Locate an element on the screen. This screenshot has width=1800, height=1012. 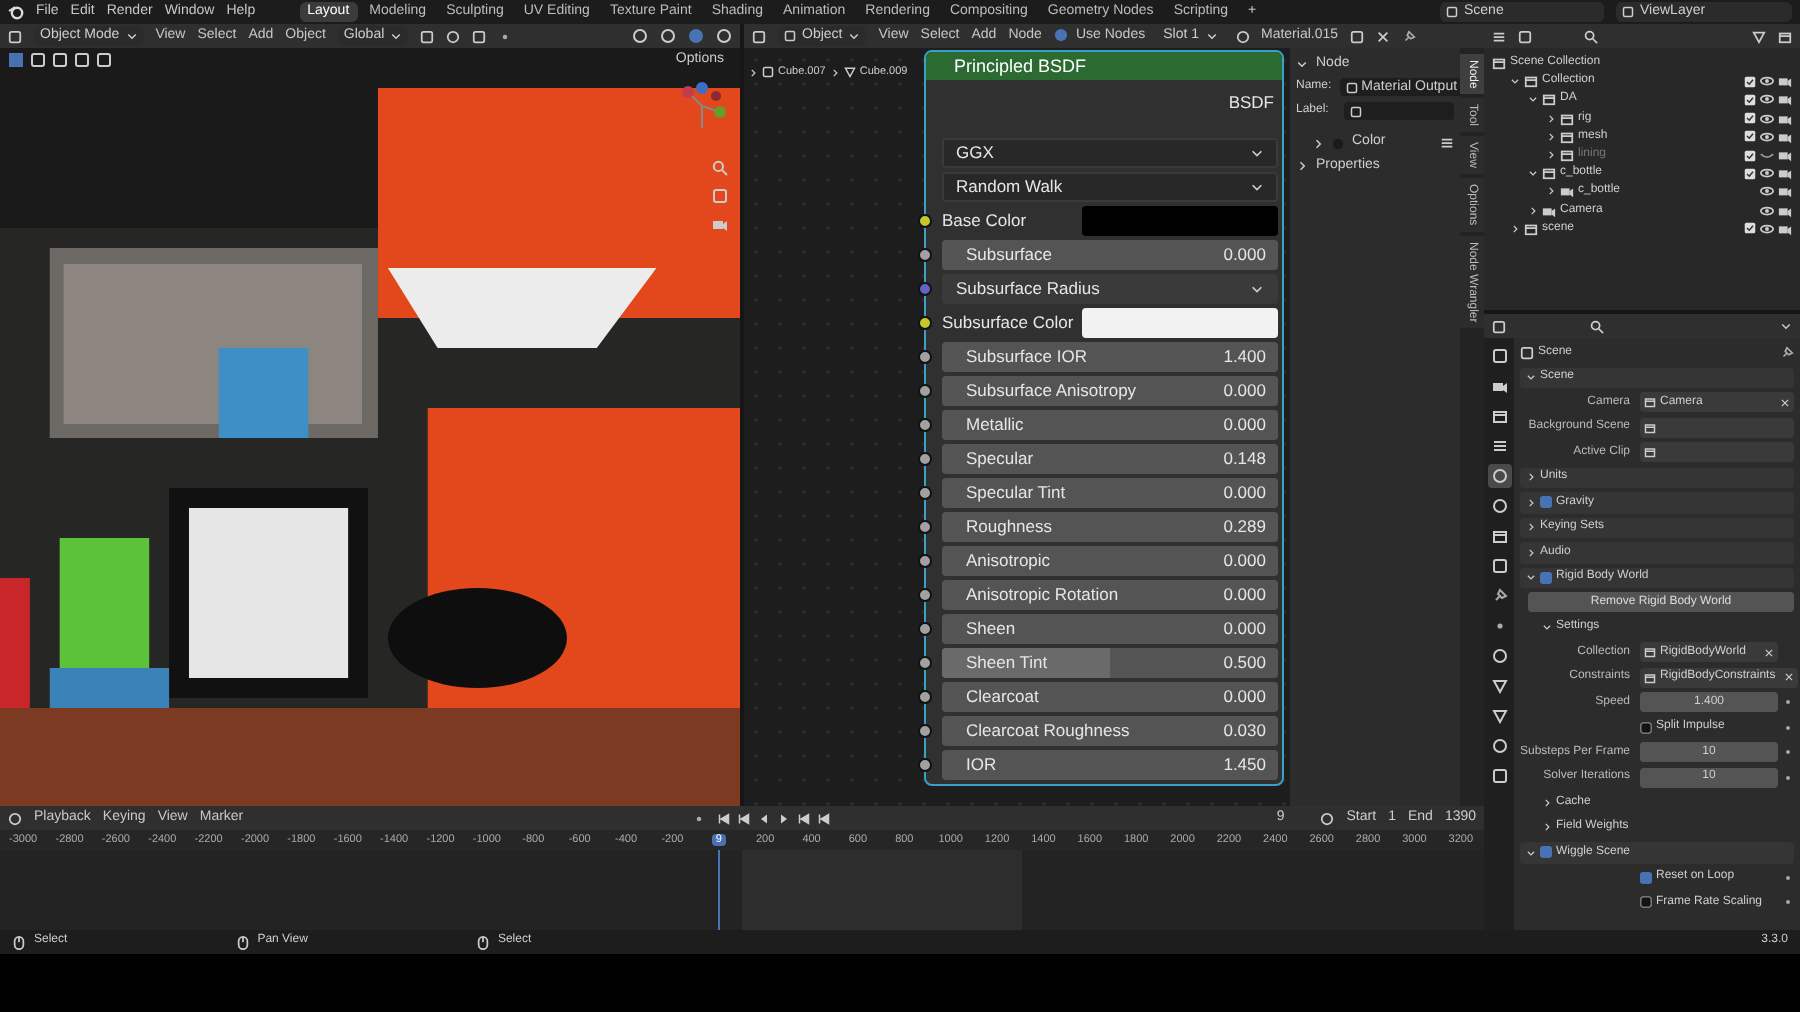
slider-field: Subsurface Anisotropy 0.000 is located at coordinates (1110, 391).